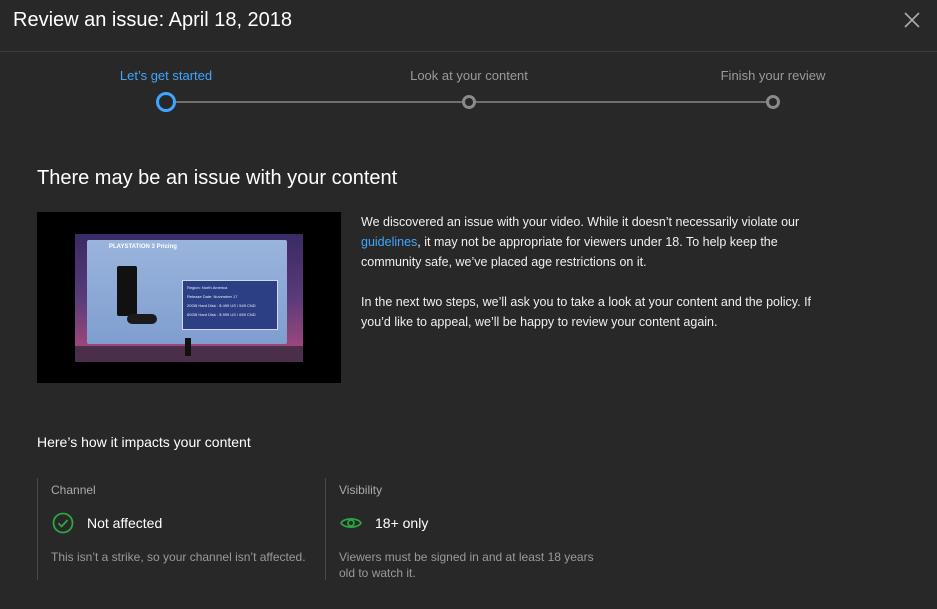  What do you see at coordinates (188, 347) in the screenshot?
I see `presenter-figure` at bounding box center [188, 347].